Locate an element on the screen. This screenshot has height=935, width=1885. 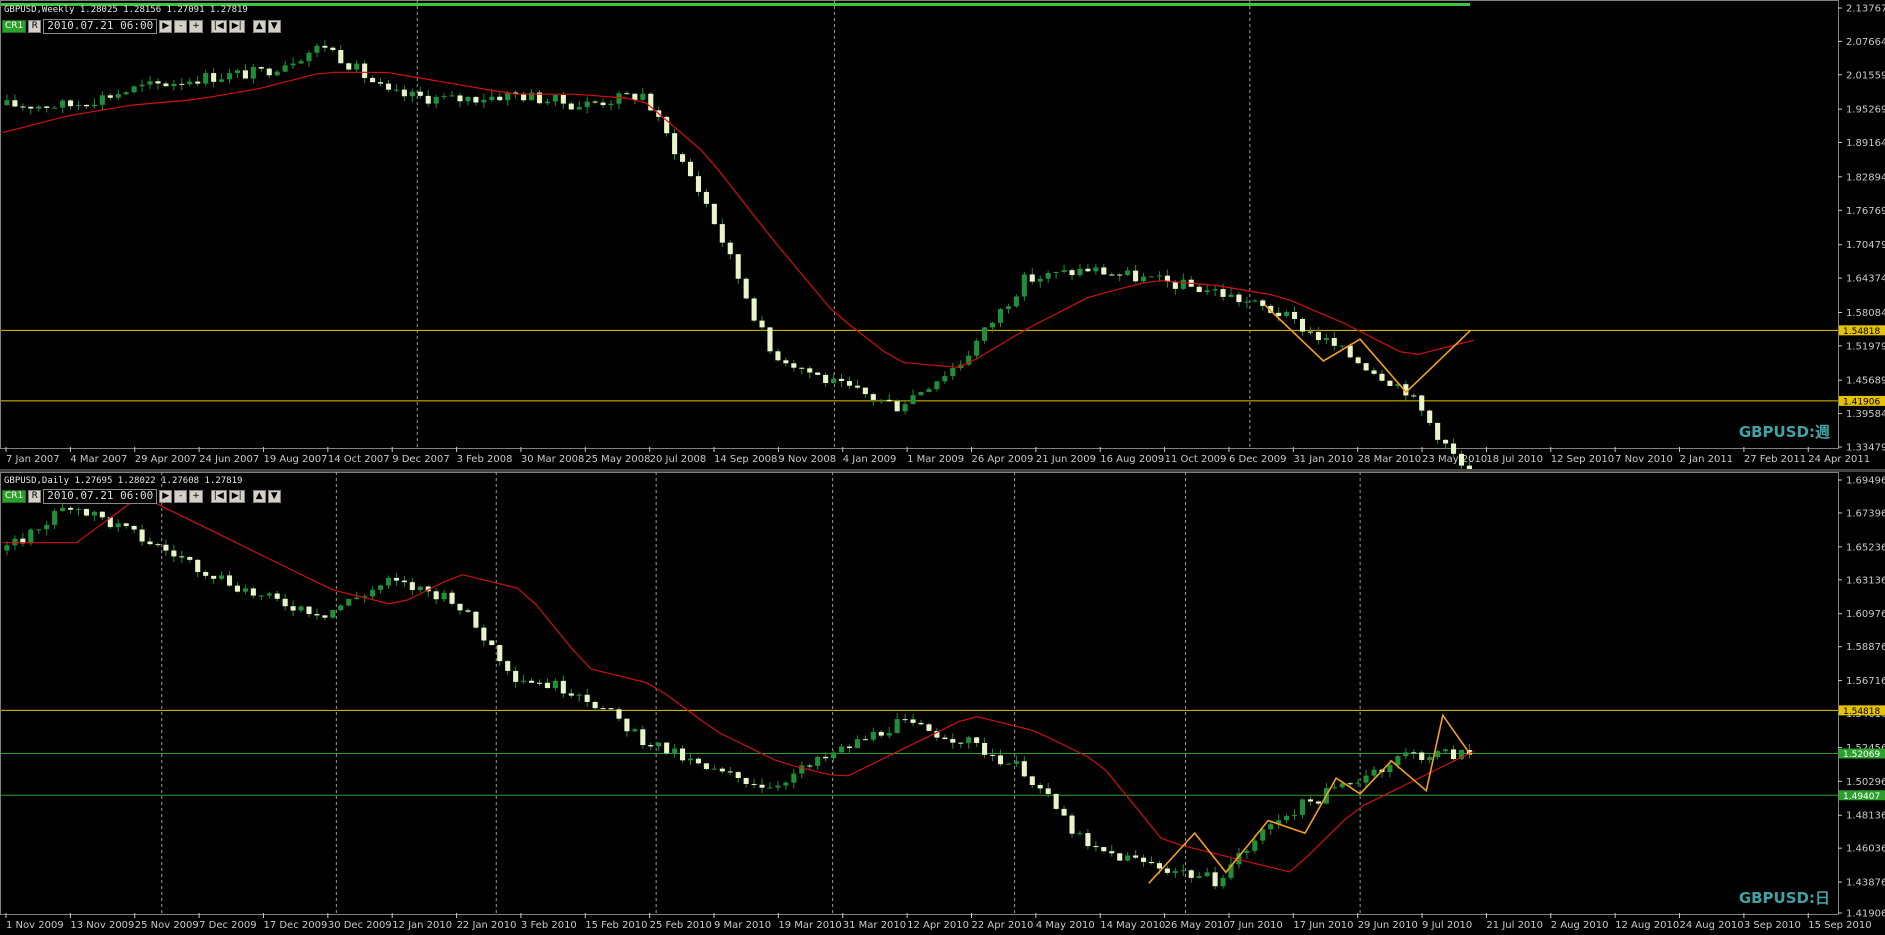
date-label: 28 Mar 2010 is located at coordinates (1389, 459).